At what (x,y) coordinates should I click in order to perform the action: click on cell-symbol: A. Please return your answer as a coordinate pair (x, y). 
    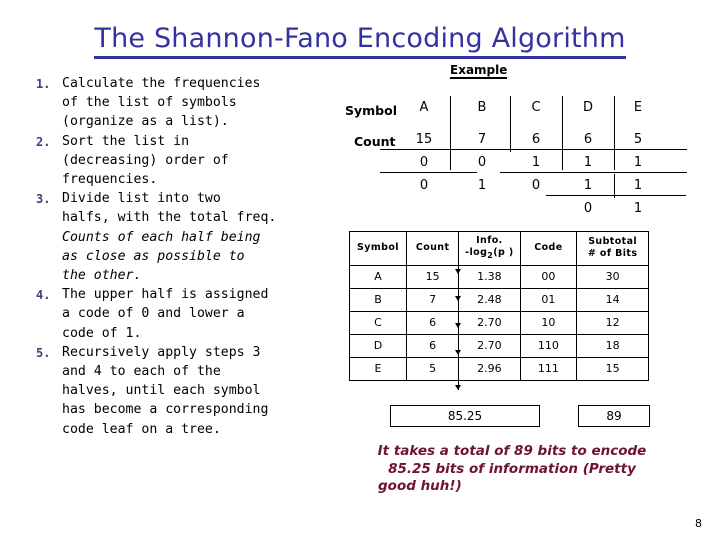
    Looking at the image, I should click on (378, 276).